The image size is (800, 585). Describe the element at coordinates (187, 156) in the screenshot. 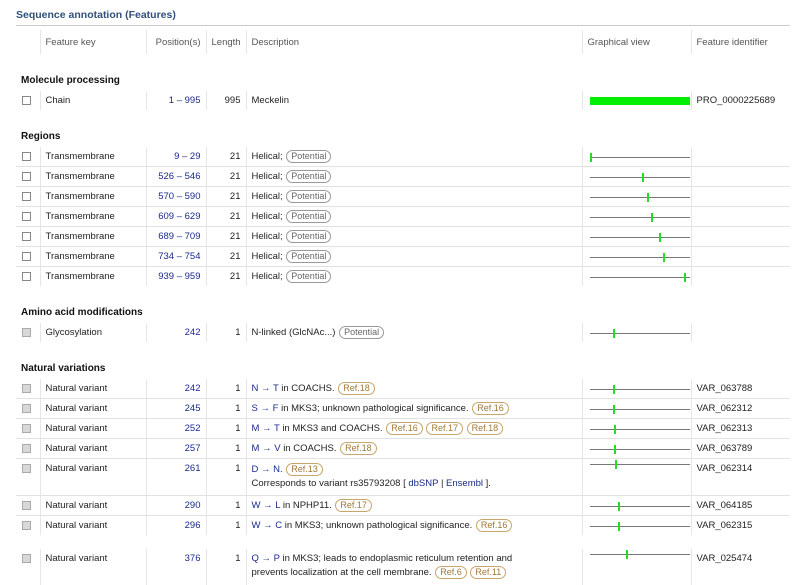

I see `position-link: 9 – 29` at that location.